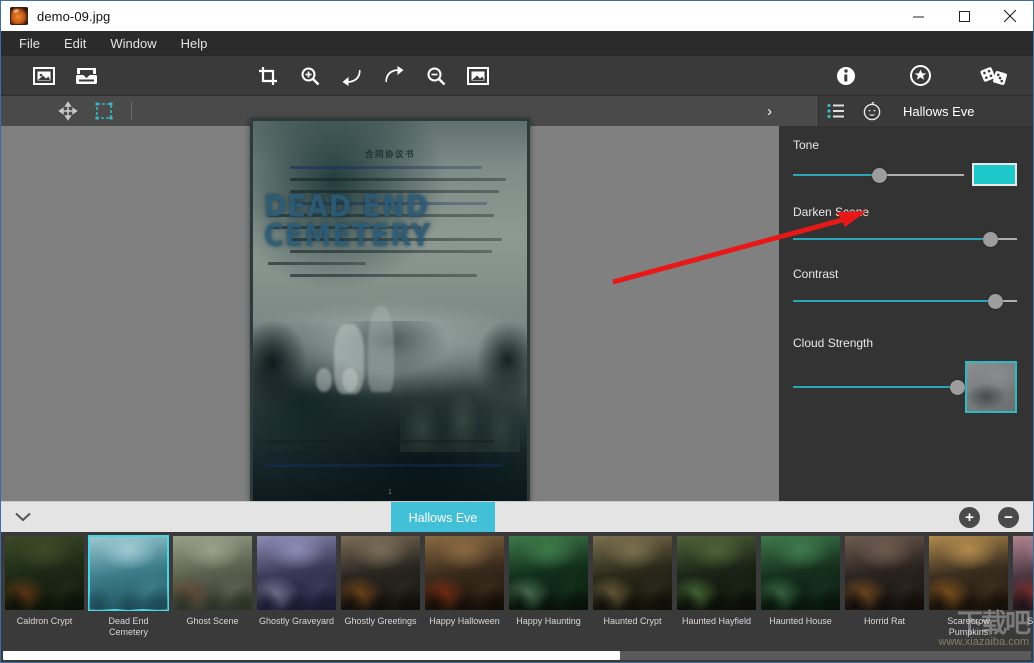 The height and width of the screenshot is (663, 1034). I want to click on preset-thumbnail: Happy Halloween, so click(464, 581).